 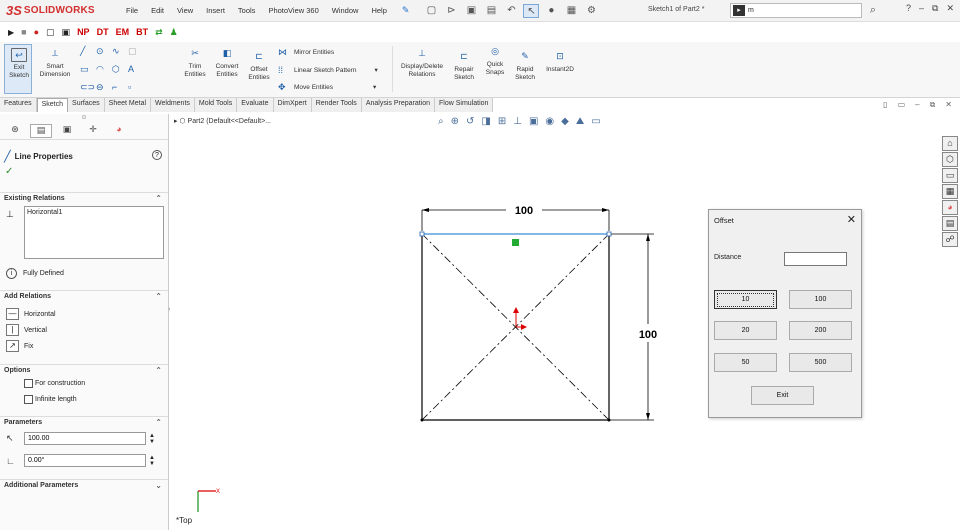 I want to click on print-icon: ▤, so click(x=491, y=11).